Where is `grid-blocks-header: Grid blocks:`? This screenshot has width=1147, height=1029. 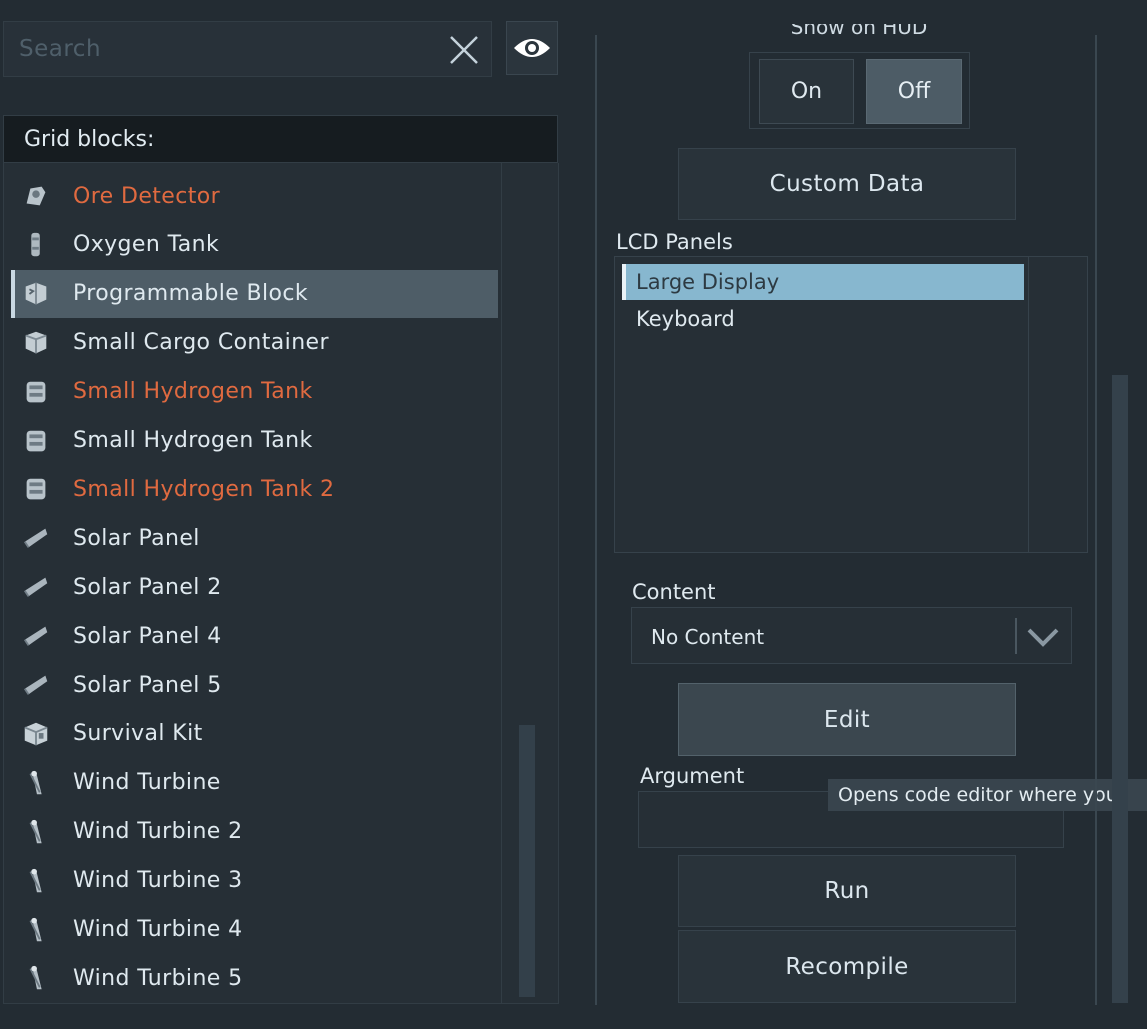 grid-blocks-header: Grid blocks: is located at coordinates (280, 139).